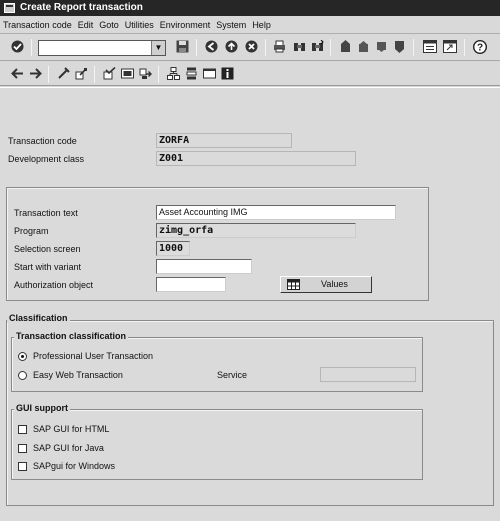  What do you see at coordinates (9, 8) in the screenshot?
I see `window-icon` at bounding box center [9, 8].